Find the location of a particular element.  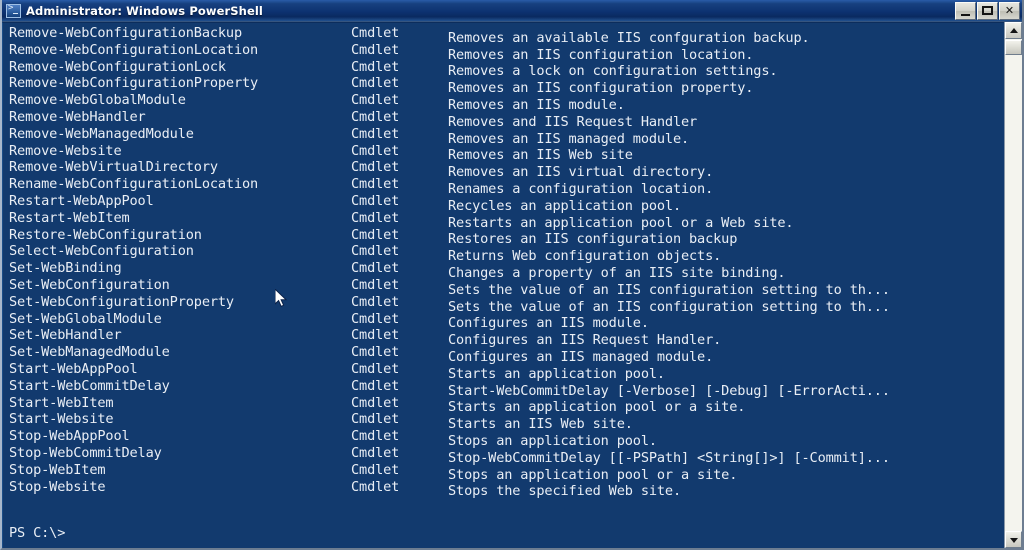

cmdlet-name: Set-WebGlobalModule is located at coordinates (85, 318).